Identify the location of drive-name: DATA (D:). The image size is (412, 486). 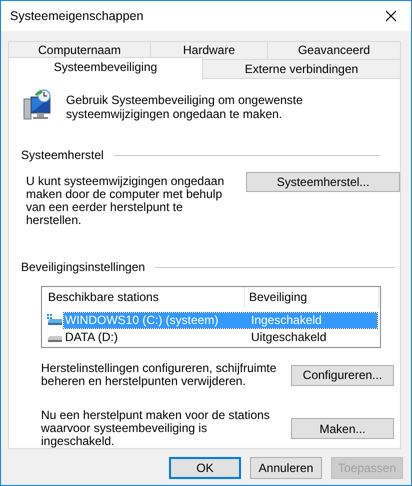
(91, 337).